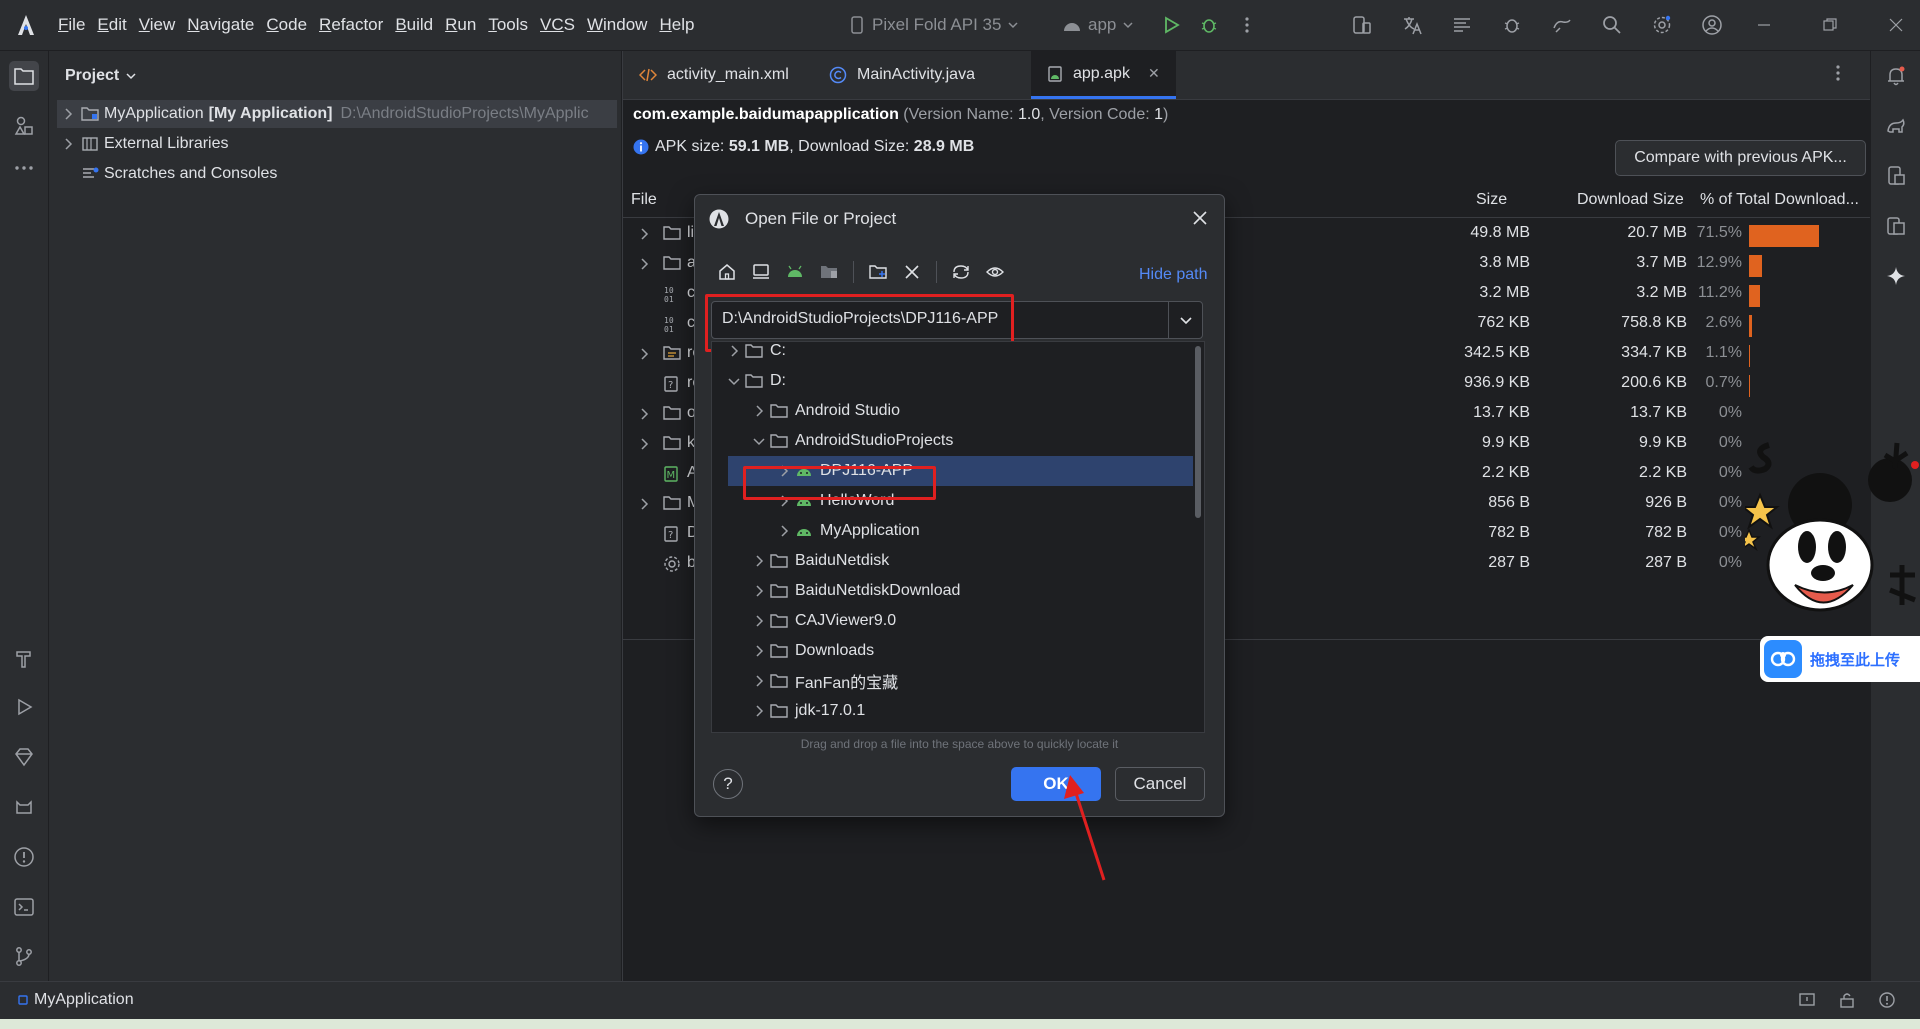 The height and width of the screenshot is (1029, 1920). Describe the element at coordinates (1807, 1000) in the screenshot. I see `memory-indicator-icon` at that location.